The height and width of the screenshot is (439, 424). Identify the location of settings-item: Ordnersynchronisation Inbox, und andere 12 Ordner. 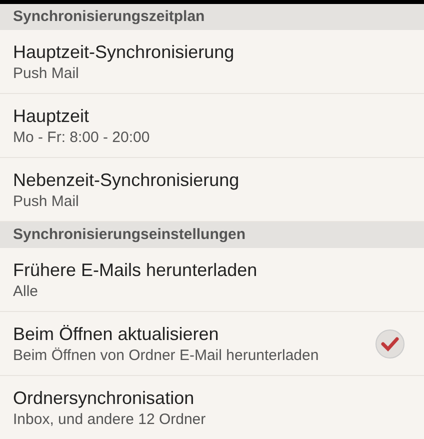
(212, 407).